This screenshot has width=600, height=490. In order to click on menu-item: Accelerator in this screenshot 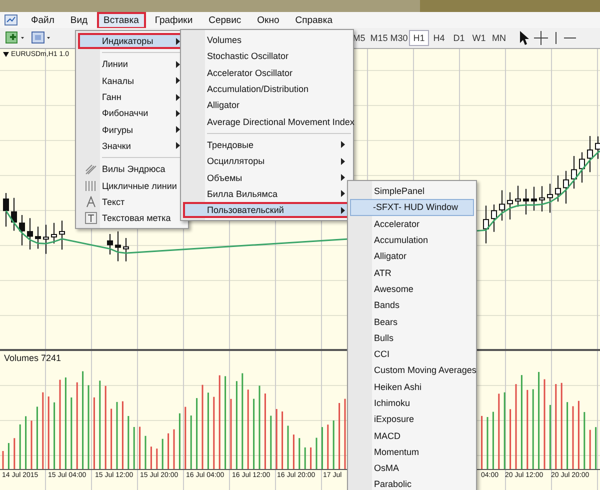, I will do `click(412, 224)`.